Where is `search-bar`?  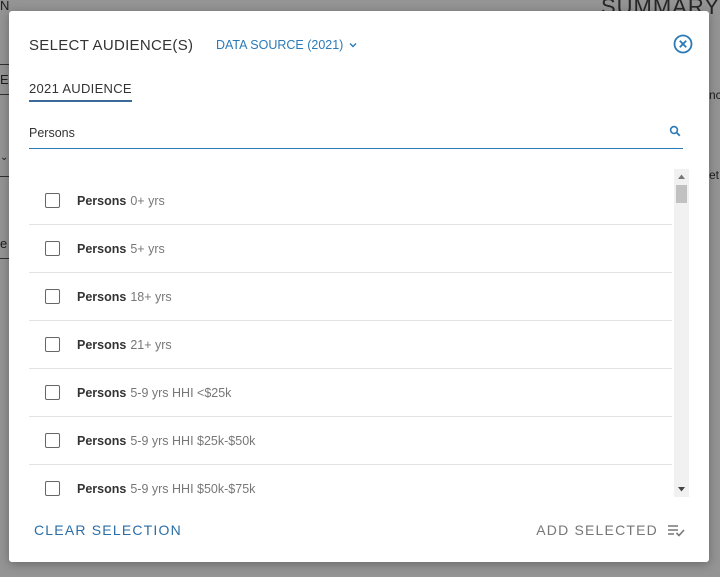 search-bar is located at coordinates (356, 135).